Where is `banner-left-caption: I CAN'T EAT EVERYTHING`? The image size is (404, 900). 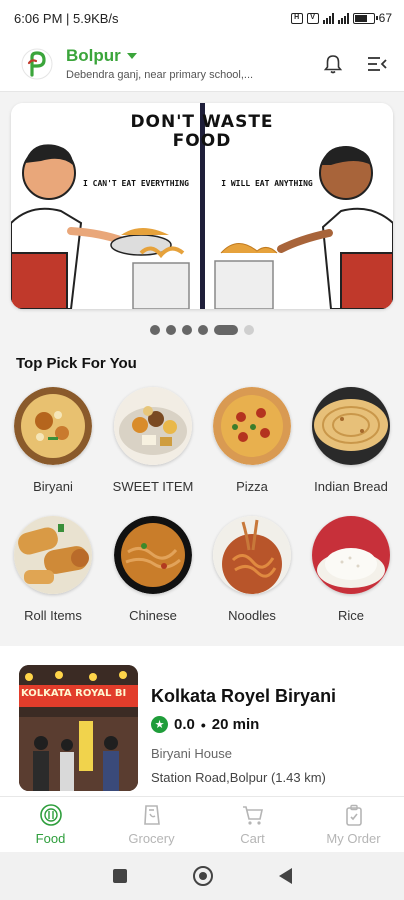 banner-left-caption: I CAN'T EAT EVERYTHING is located at coordinates (136, 183).